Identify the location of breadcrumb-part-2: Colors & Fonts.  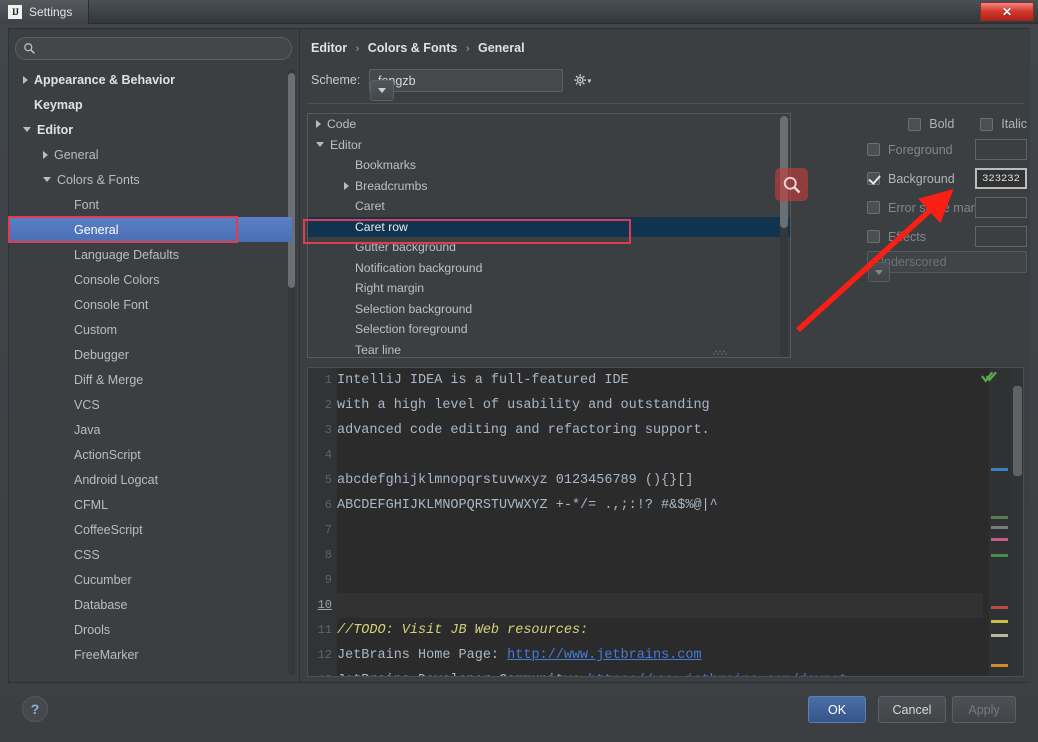
(413, 48).